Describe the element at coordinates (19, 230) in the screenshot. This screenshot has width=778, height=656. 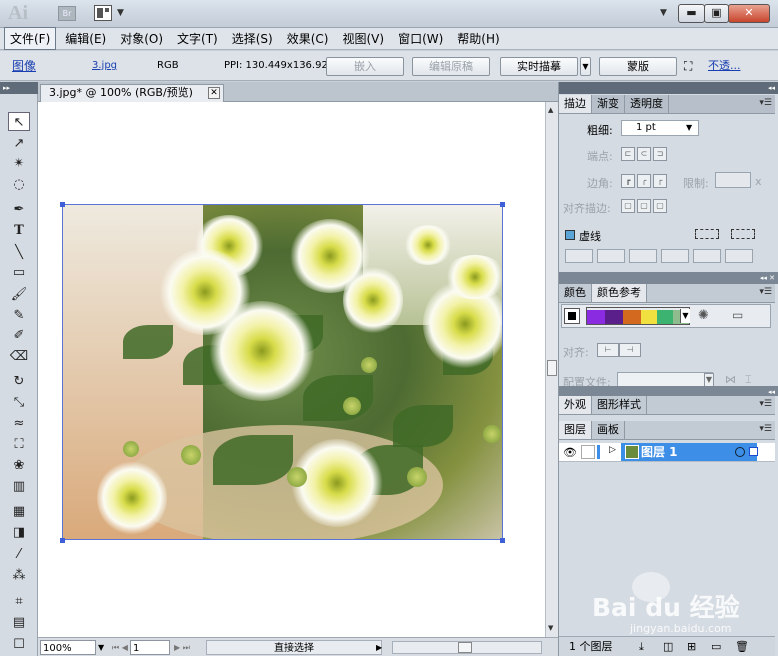
I see `type-tool-icon: T` at that location.